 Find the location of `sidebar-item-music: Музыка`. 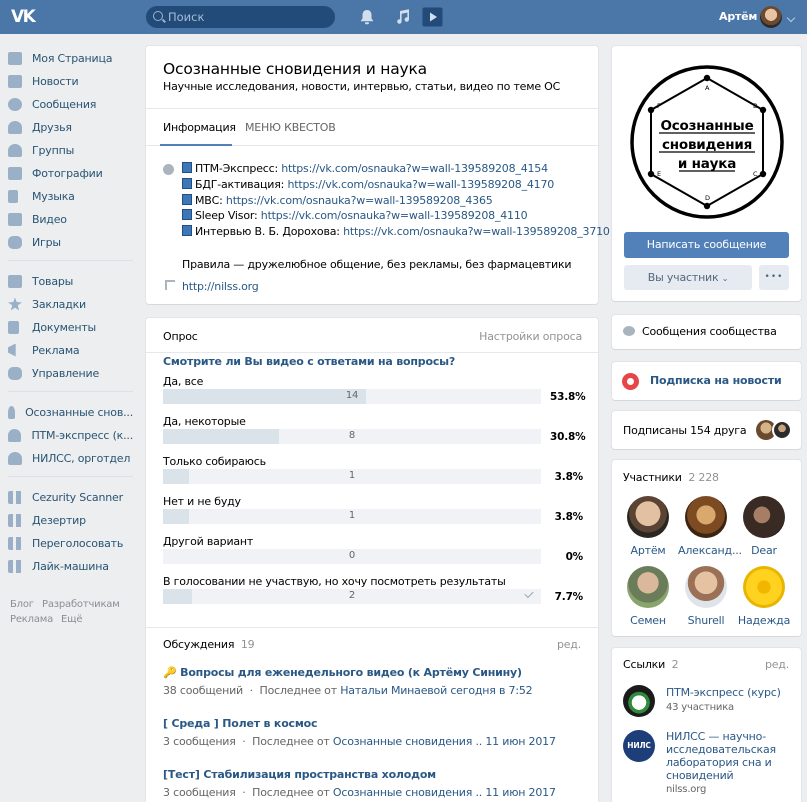

sidebar-item-music: Музыка is located at coordinates (70, 196).